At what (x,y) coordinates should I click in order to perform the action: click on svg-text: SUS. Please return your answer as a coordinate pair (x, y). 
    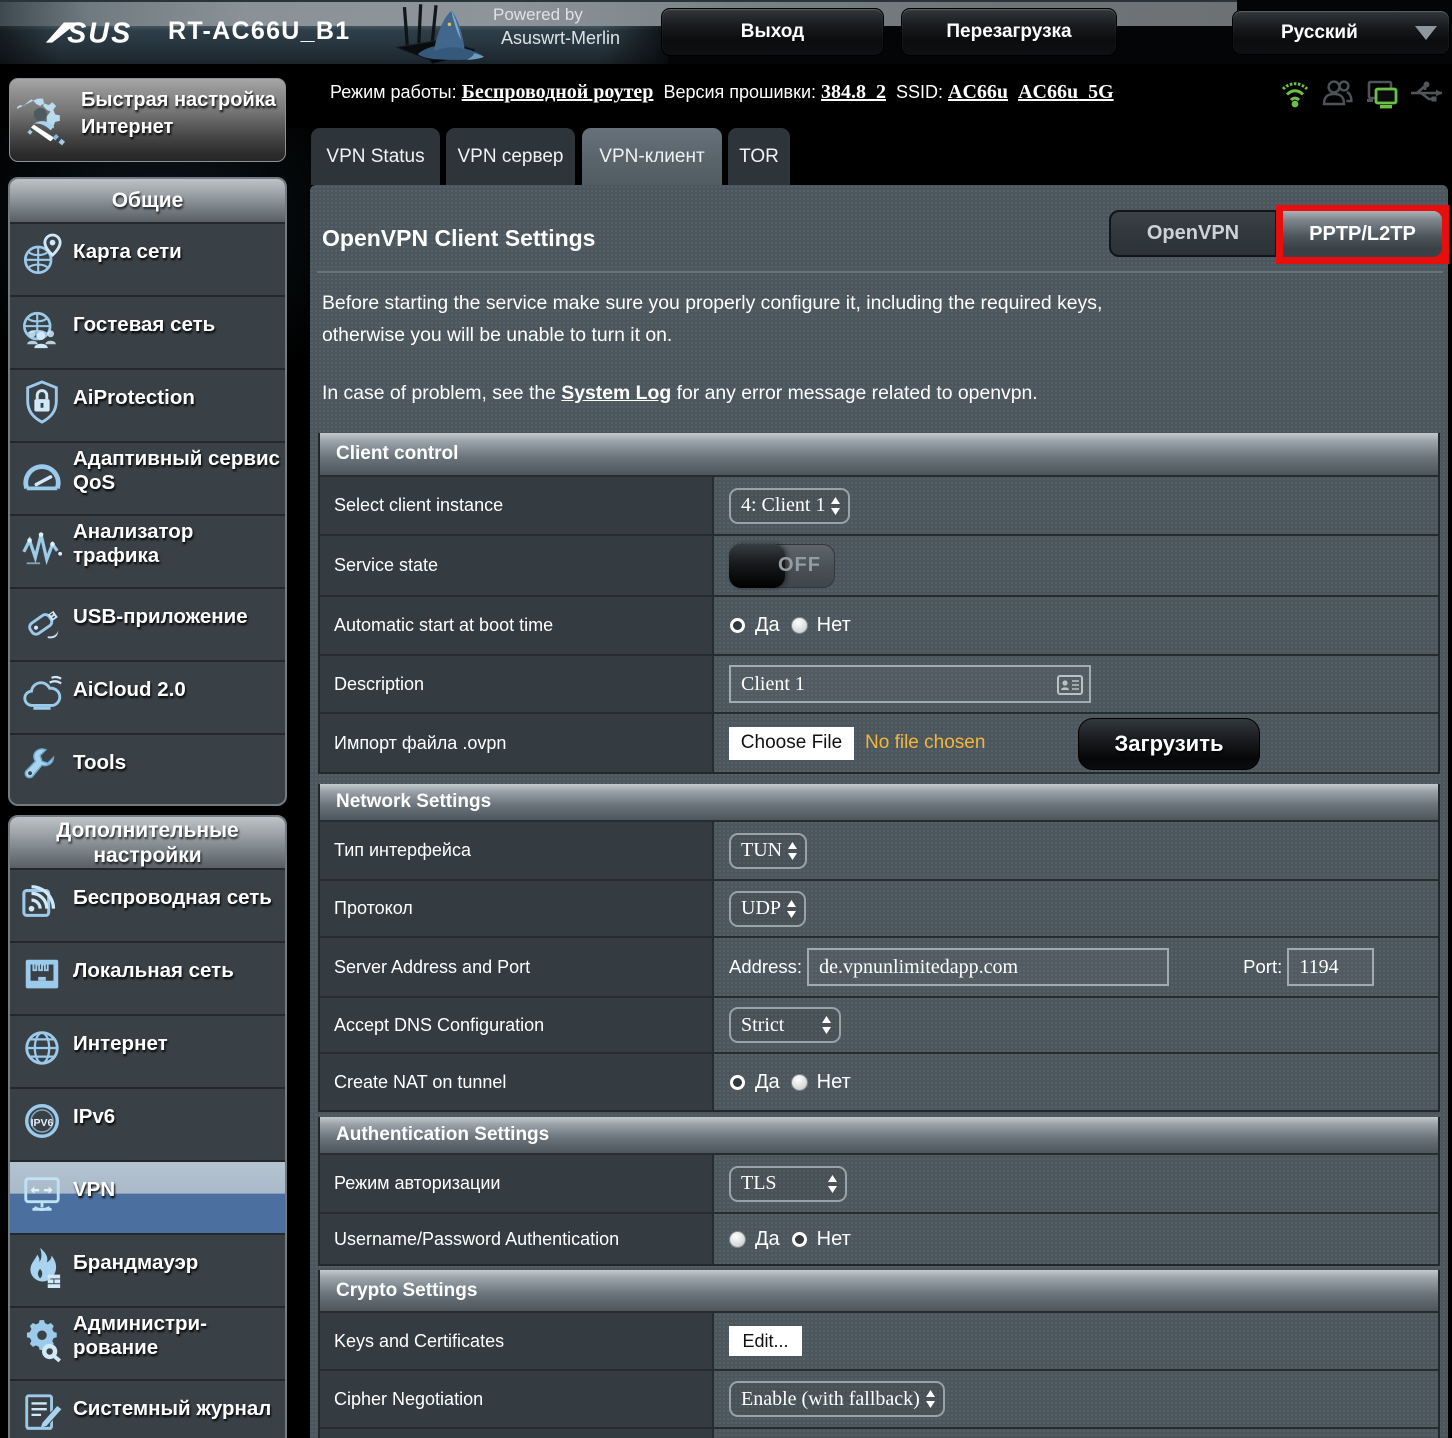
    Looking at the image, I should click on (99, 33).